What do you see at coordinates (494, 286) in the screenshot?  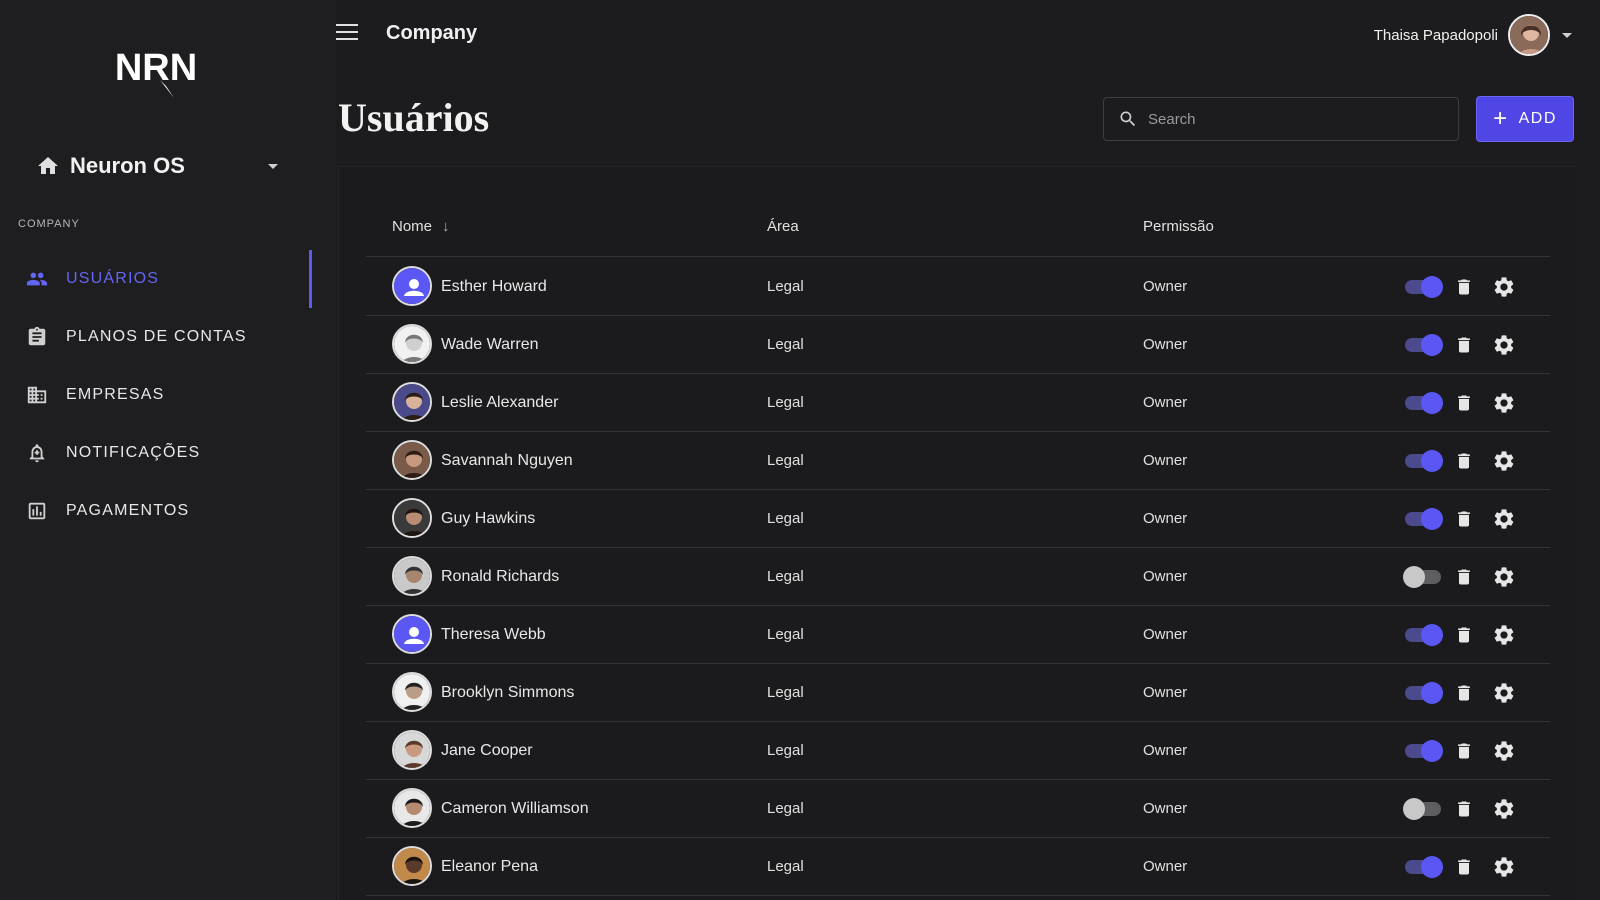 I see `user-name-cell: Esther Howard` at bounding box center [494, 286].